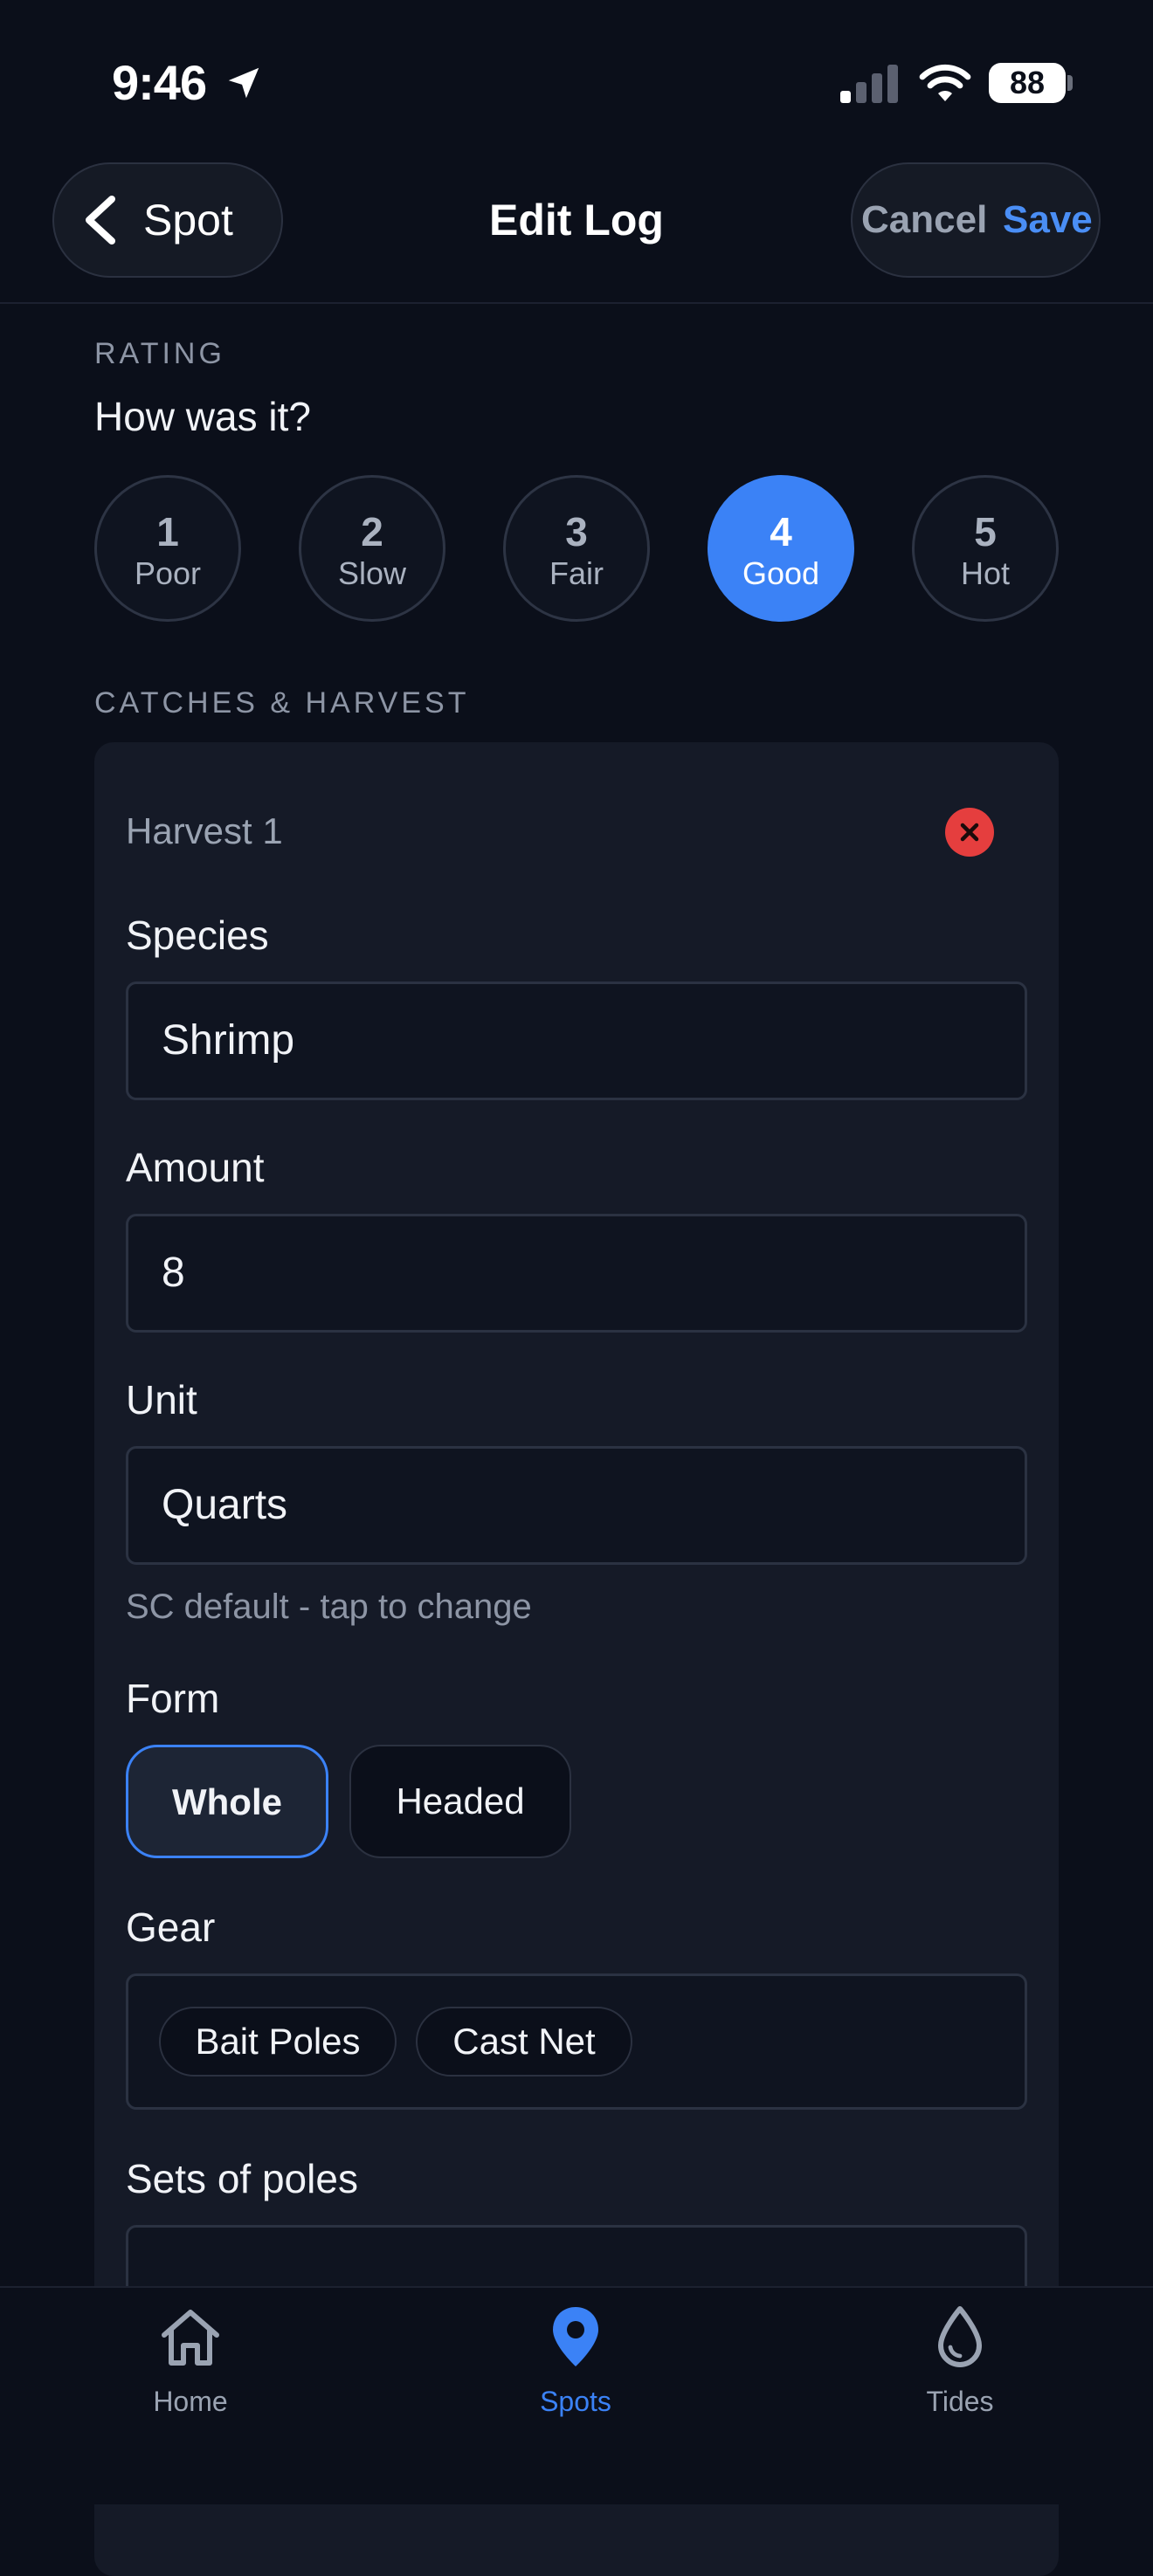 The image size is (1153, 2576). I want to click on species-label: Species, so click(197, 935).